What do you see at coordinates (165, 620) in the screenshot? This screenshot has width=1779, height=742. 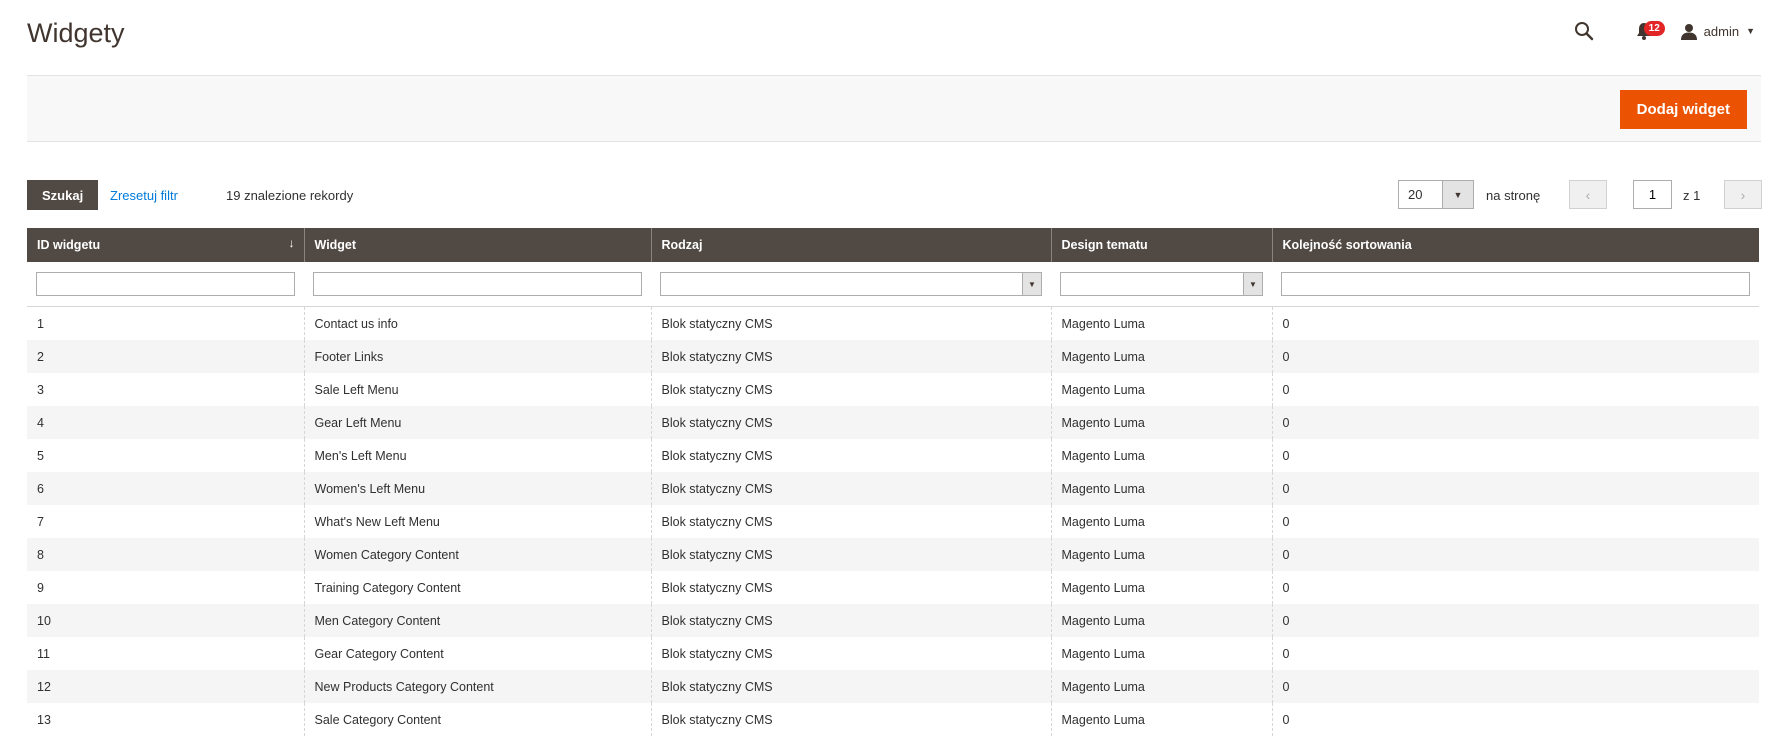 I see `cell-id: 10` at bounding box center [165, 620].